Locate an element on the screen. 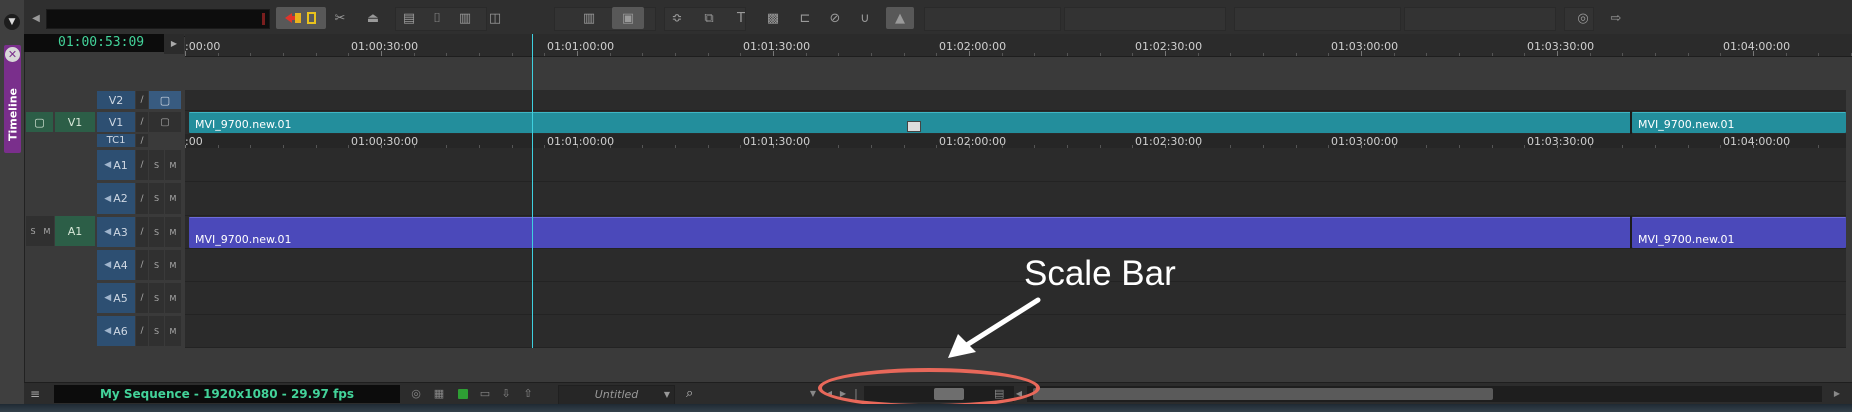 The image size is (1852, 412). scroll-right-icon: ▶ is located at coordinates (1837, 394).